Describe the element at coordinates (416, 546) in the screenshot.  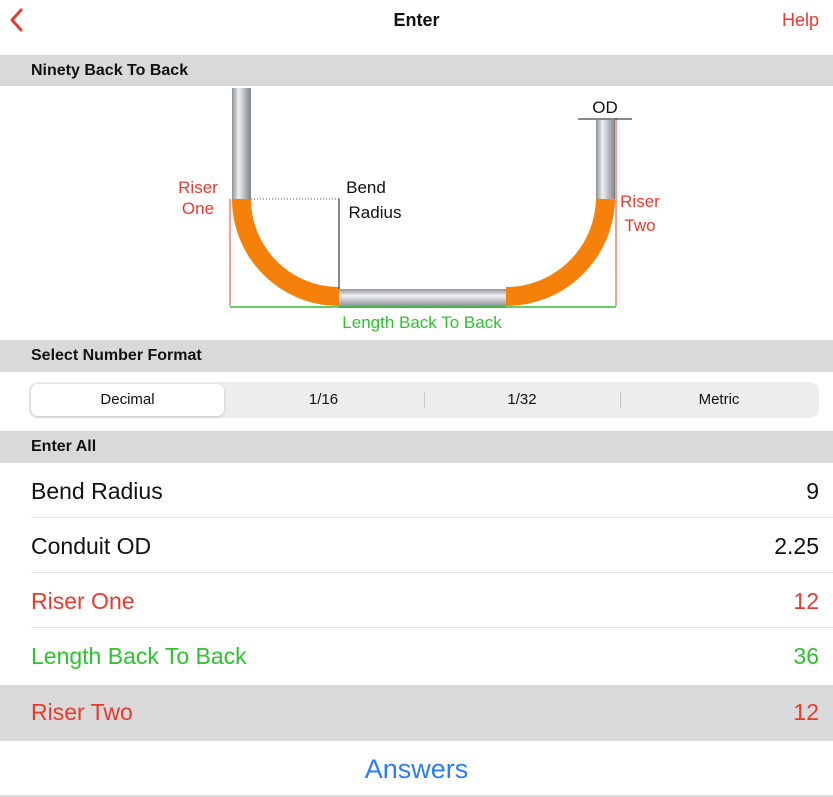
I see `field-row-conduit-od: Conduit OD 2.25` at that location.